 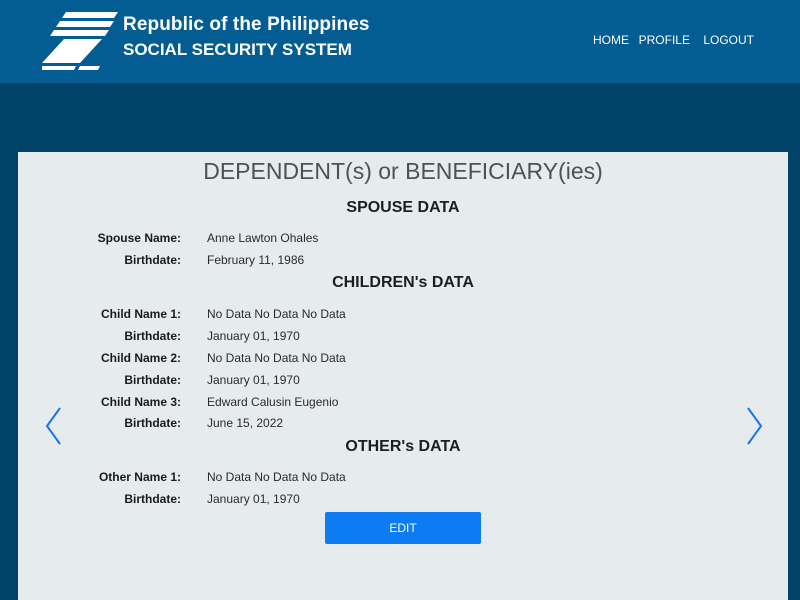 I want to click on child-3-name-row: Child Name 3: Edward Calusin Eugenio, so click(x=403, y=404).